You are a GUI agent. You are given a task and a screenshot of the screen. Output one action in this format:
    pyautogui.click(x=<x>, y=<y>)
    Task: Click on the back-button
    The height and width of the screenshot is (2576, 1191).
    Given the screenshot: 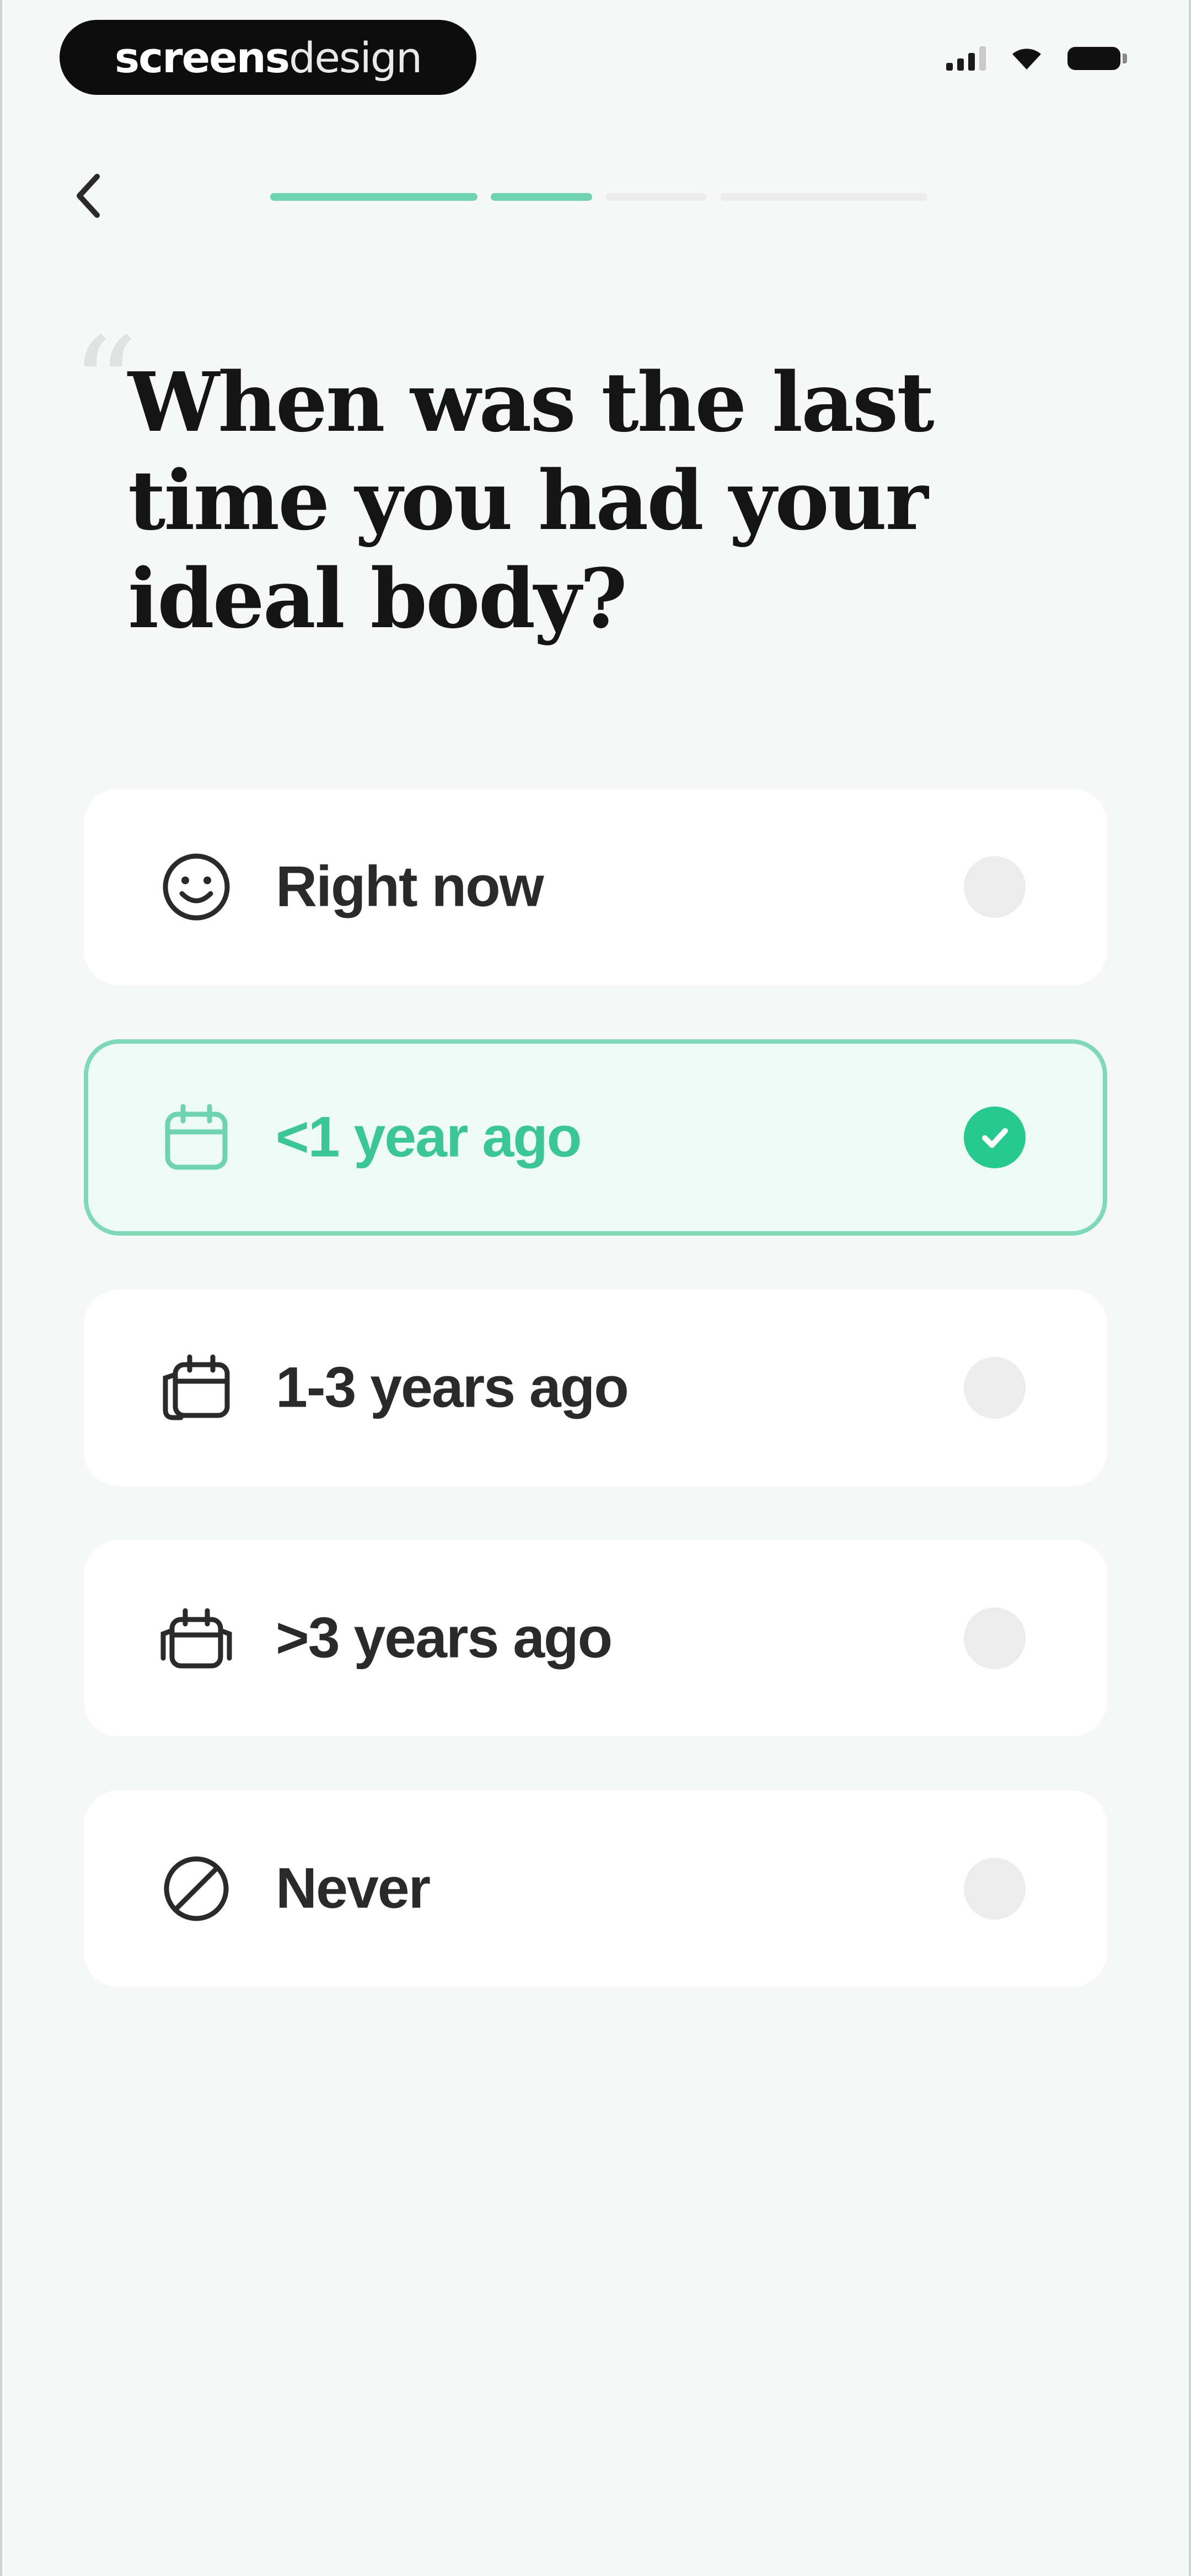 What is the action you would take?
    pyautogui.click(x=88, y=196)
    